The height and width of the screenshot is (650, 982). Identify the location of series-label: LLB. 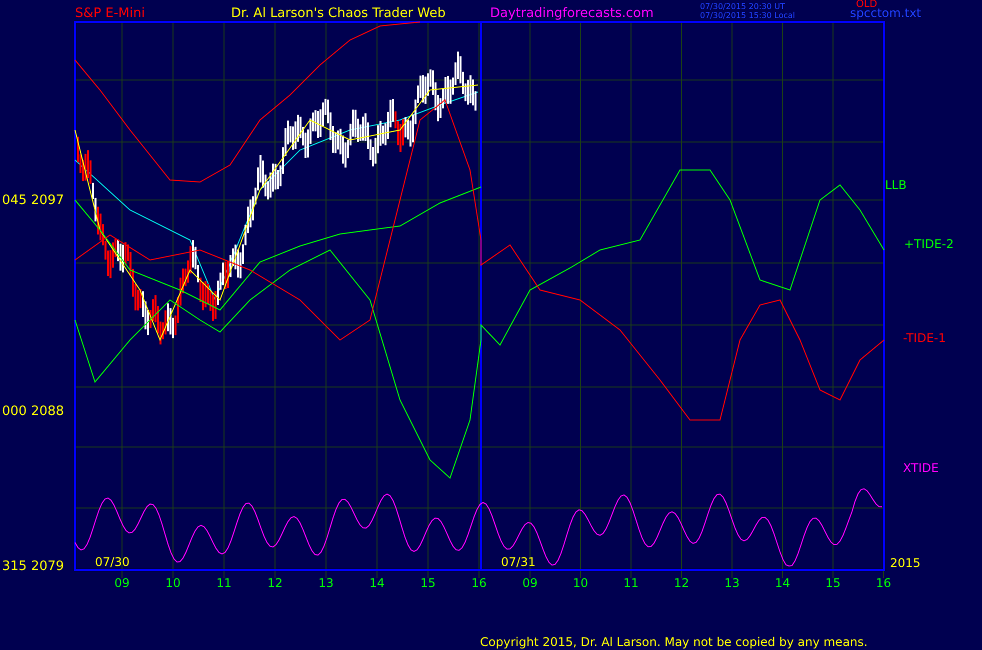
(896, 185).